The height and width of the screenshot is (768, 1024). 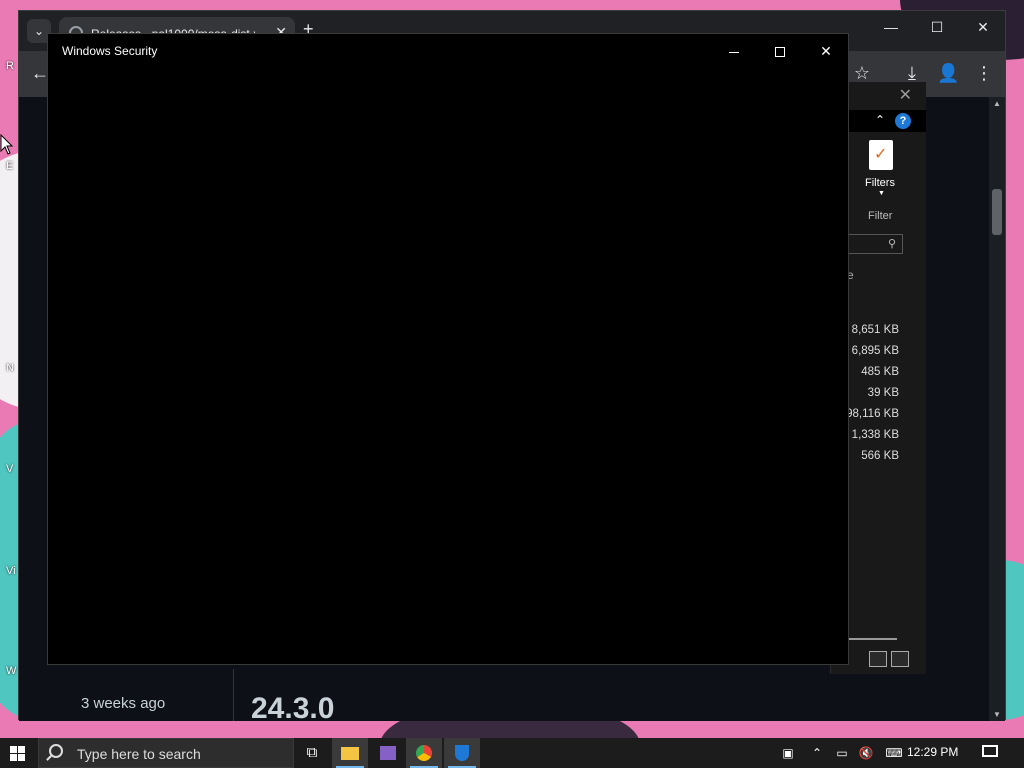 I want to click on visual-studio-taskbar-icon, so click(x=388, y=753).